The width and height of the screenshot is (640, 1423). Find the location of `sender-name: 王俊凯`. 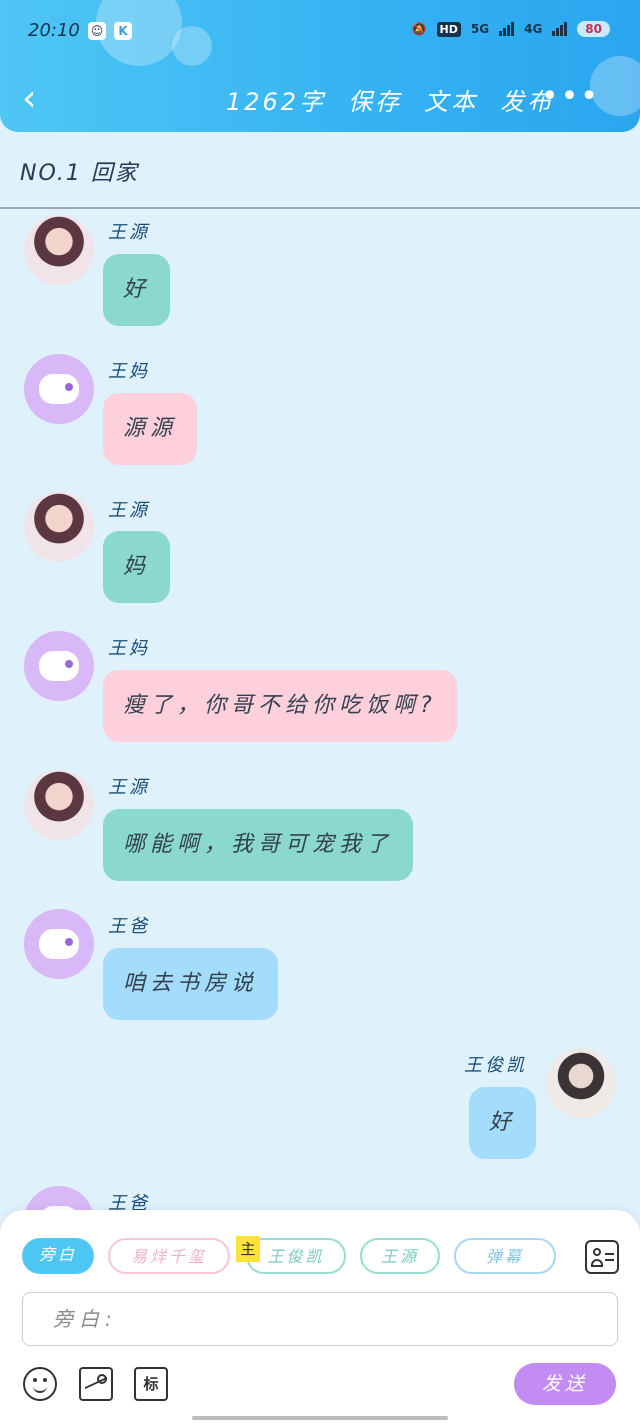

sender-name: 王俊凯 is located at coordinates (495, 1065).